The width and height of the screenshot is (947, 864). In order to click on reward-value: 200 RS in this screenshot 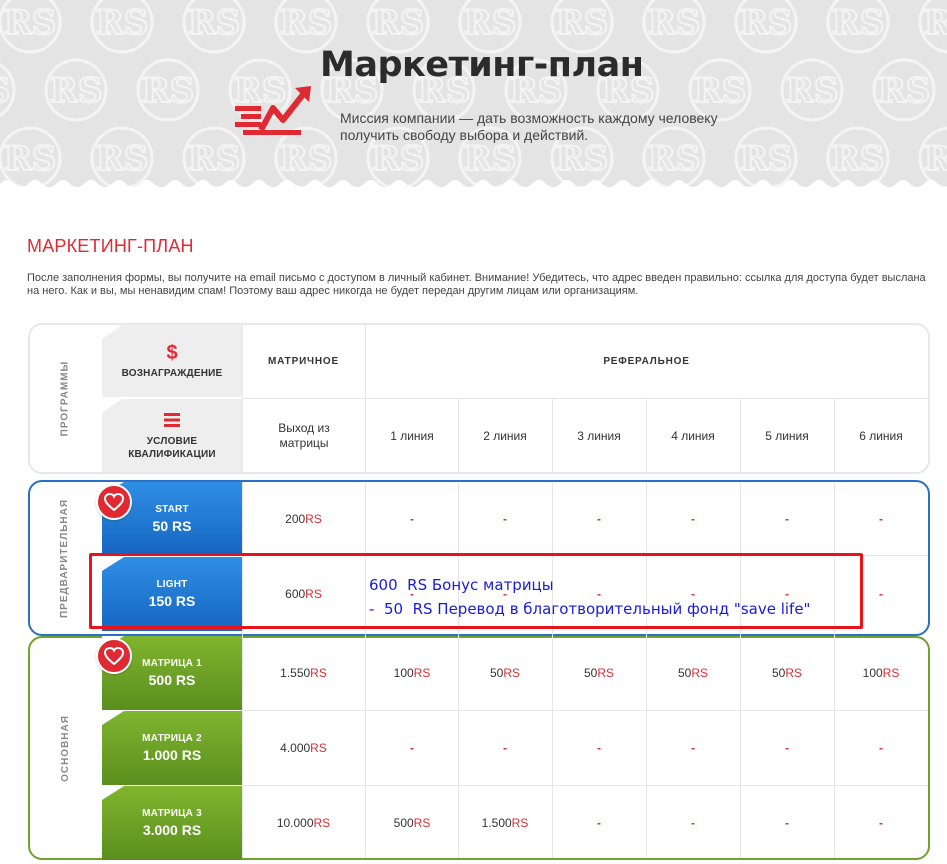, I will do `click(303, 519)`.